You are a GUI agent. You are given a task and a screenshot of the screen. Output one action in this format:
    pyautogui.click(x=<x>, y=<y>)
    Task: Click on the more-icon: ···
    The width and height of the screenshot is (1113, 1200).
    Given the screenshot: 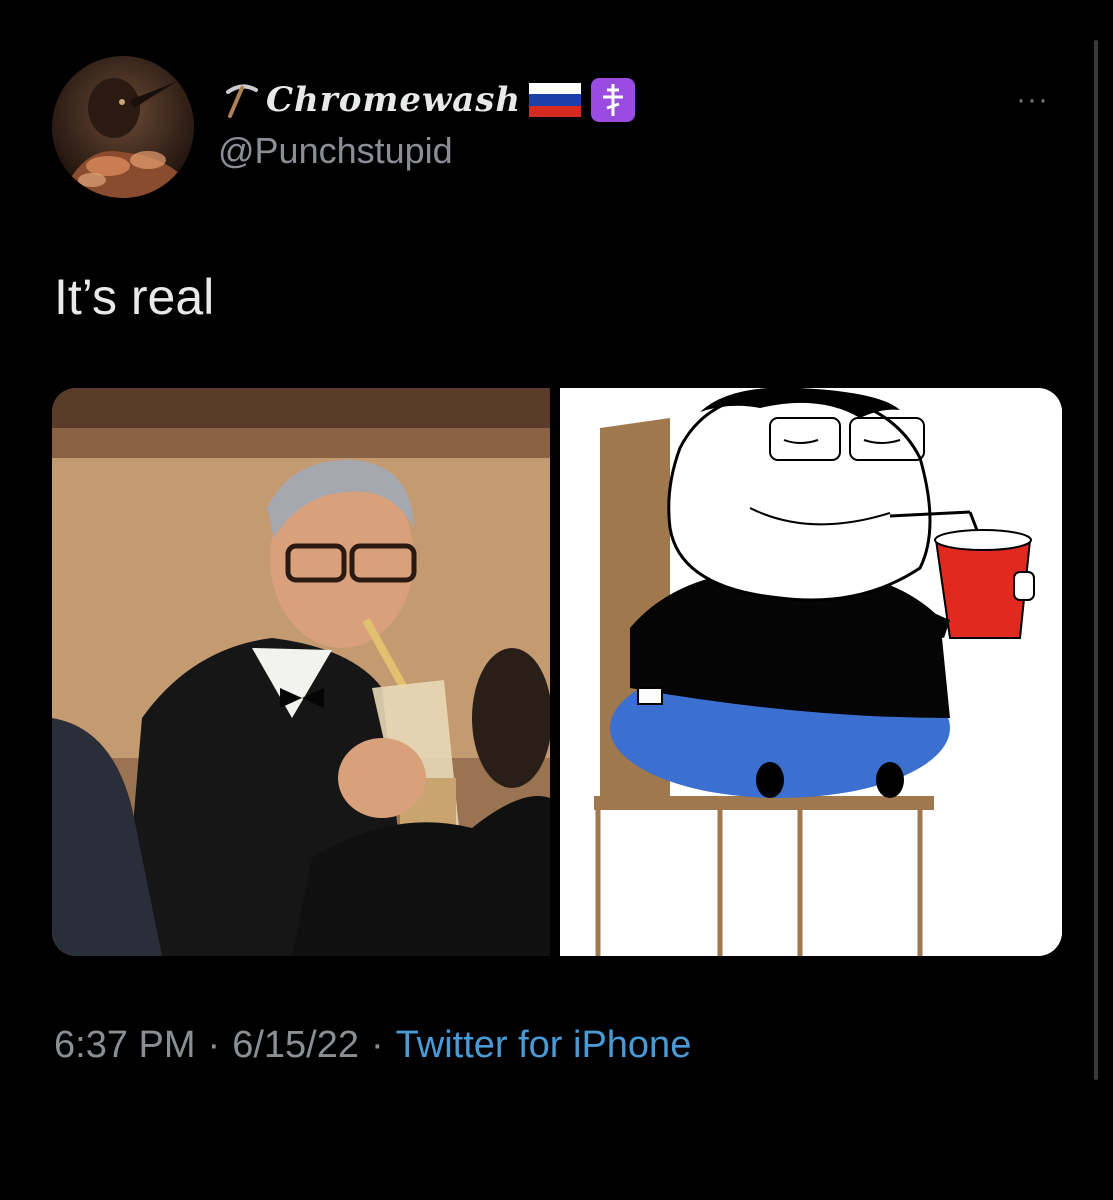 What is the action you would take?
    pyautogui.click(x=1032, y=100)
    